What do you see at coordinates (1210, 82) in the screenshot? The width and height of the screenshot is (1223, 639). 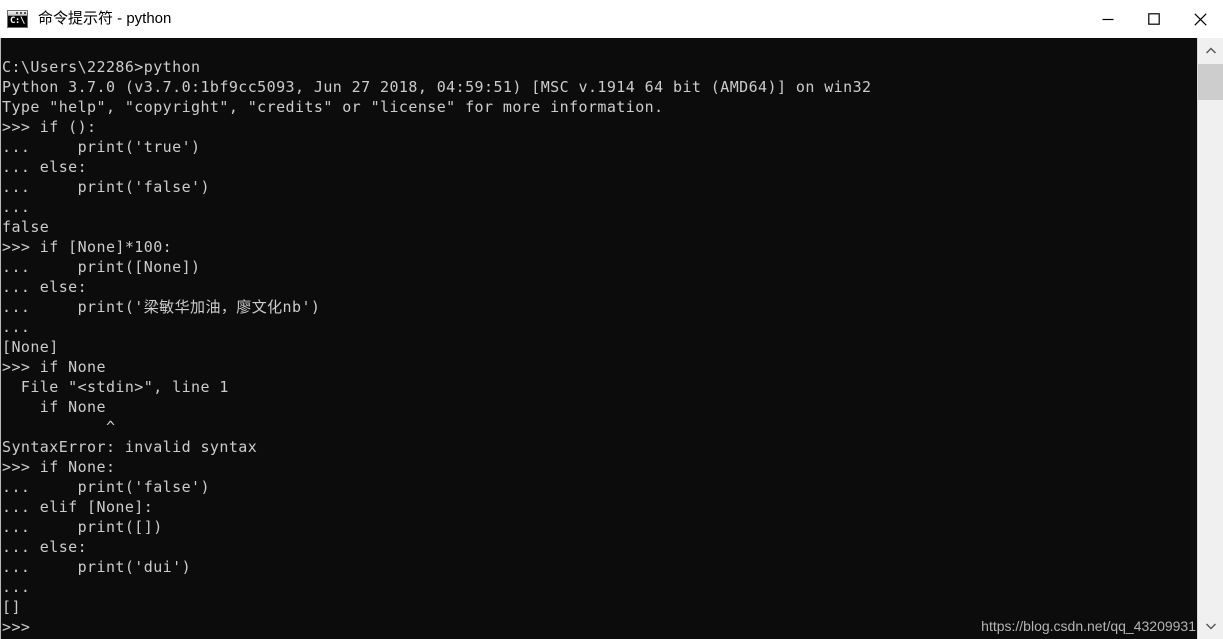 I see `scrollbar-thumb` at bounding box center [1210, 82].